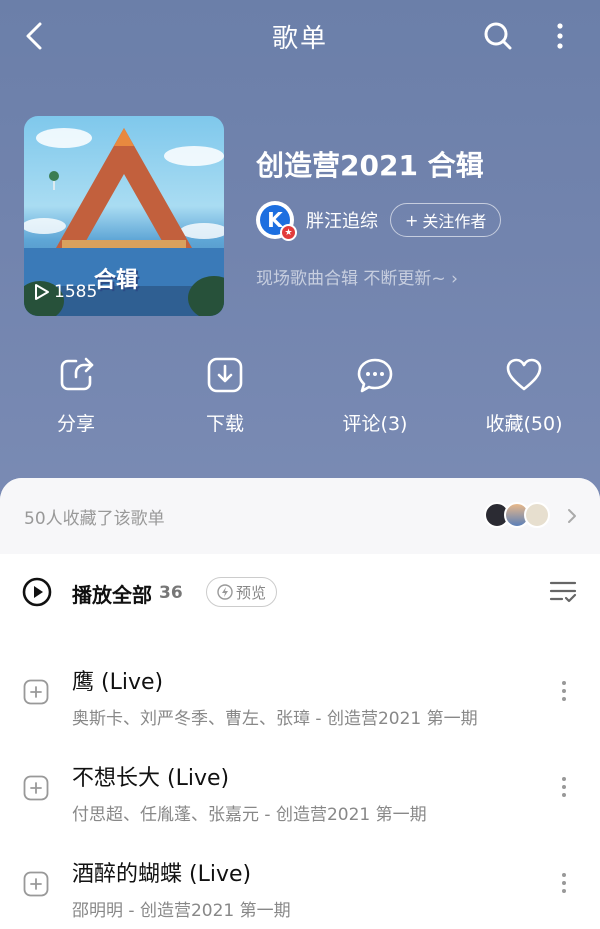  Describe the element at coordinates (118, 682) in the screenshot. I see `song-title: 鹰 (Live)` at that location.